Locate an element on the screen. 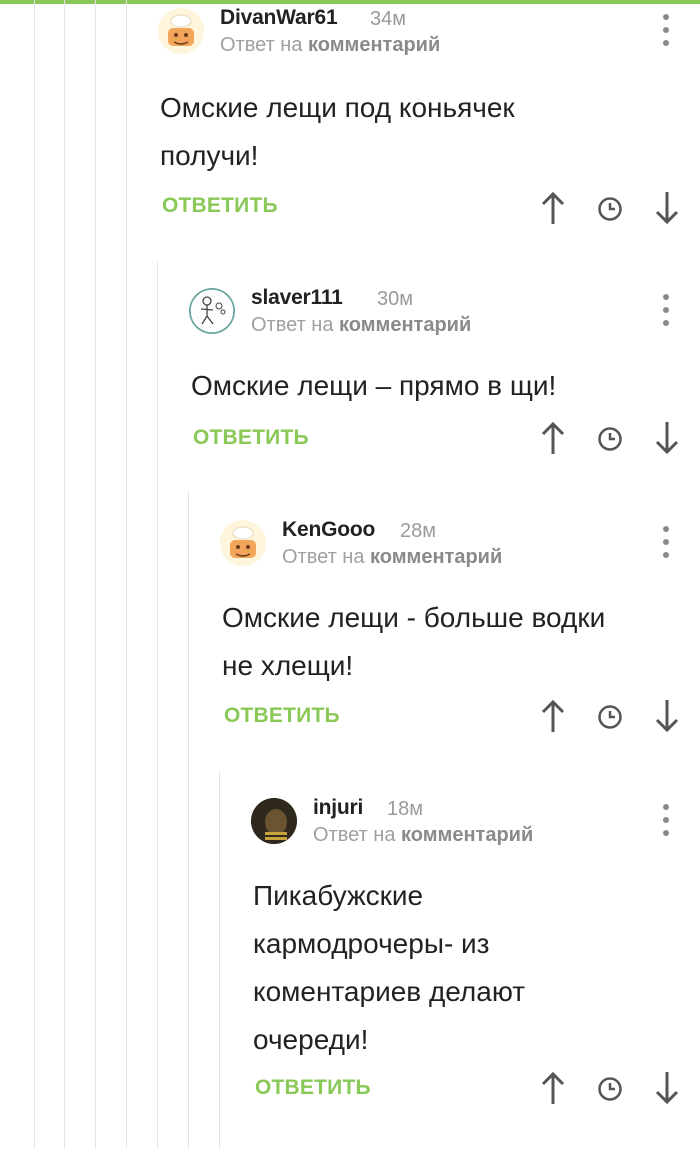 The height and width of the screenshot is (1156, 700). comment-time: 30м is located at coordinates (395, 299).